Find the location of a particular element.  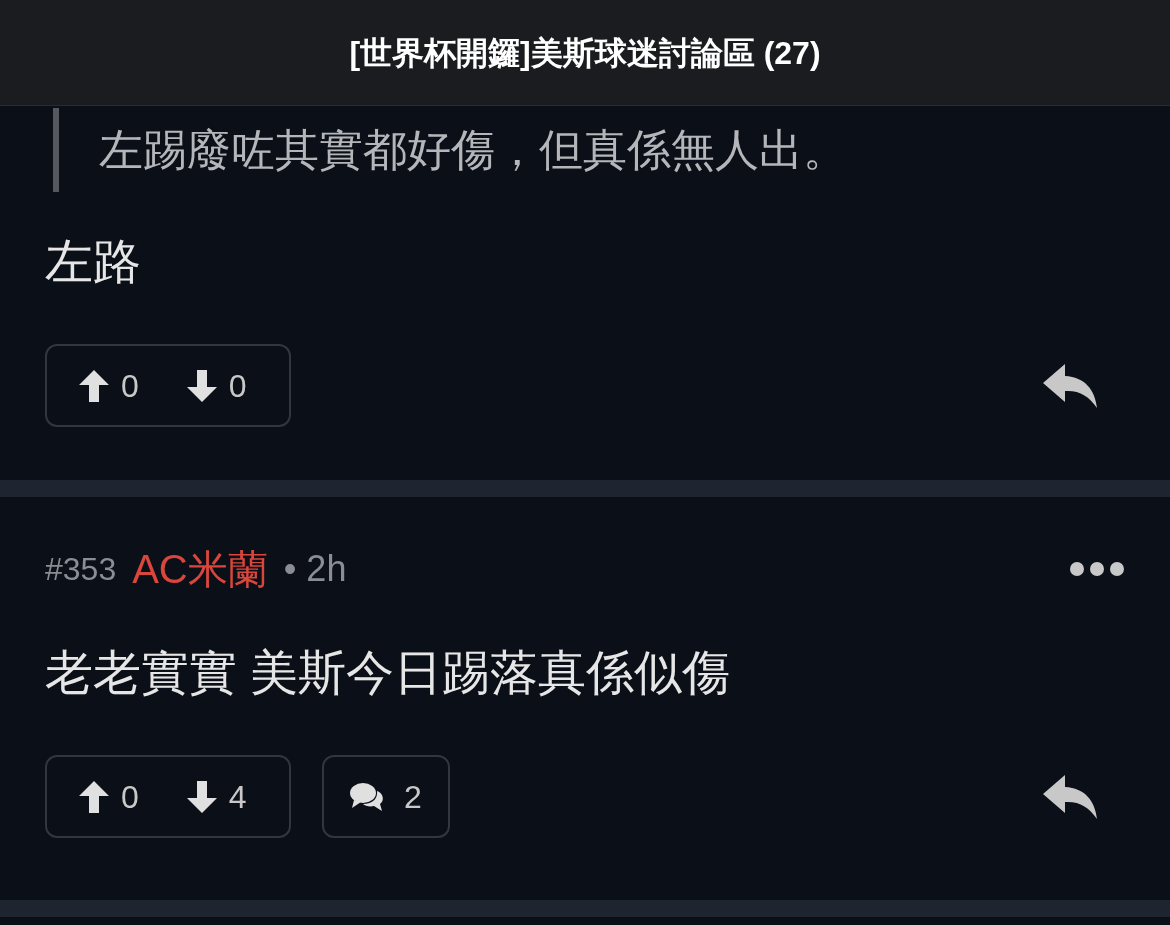

comment-icon is located at coordinates (367, 796).